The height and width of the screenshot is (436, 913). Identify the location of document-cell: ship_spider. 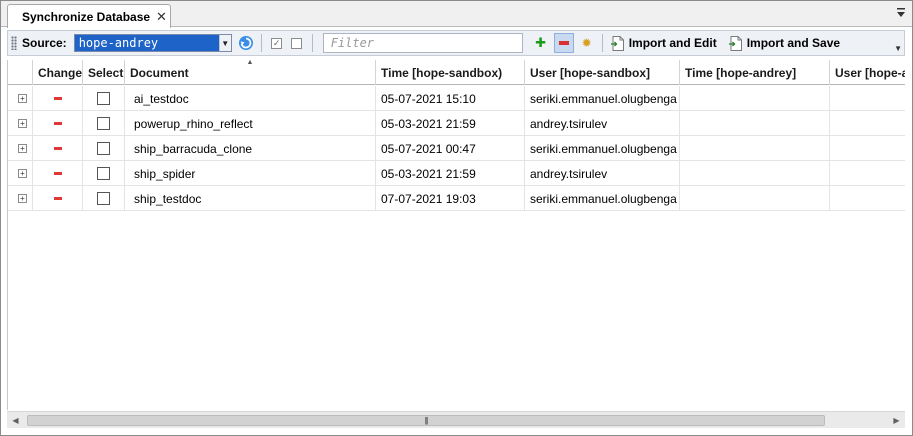
(250, 173).